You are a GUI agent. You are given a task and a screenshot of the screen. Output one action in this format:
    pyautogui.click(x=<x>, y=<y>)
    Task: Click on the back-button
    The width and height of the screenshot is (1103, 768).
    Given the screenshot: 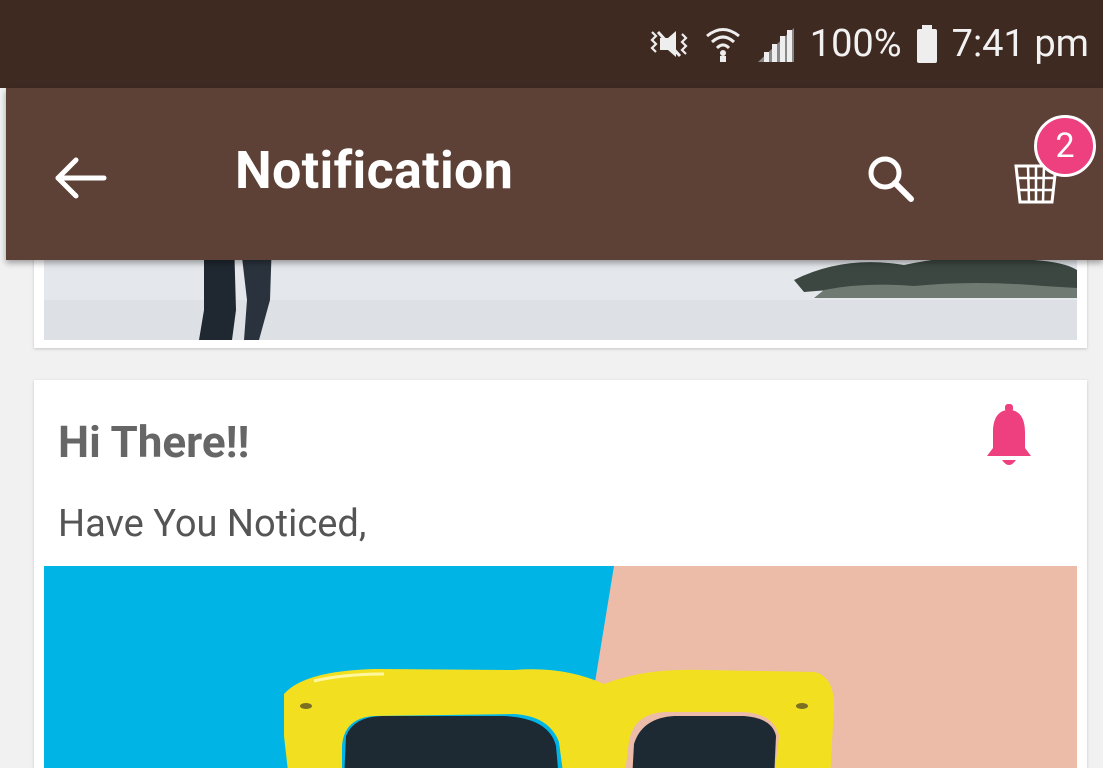 What is the action you would take?
    pyautogui.click(x=81, y=178)
    